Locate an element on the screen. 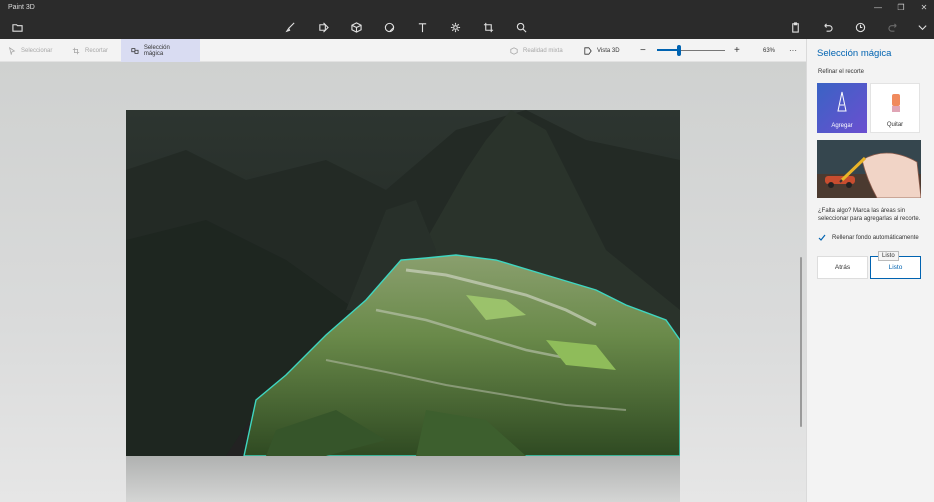 The height and width of the screenshot is (502, 934). crop-icon is located at coordinates (76, 50).